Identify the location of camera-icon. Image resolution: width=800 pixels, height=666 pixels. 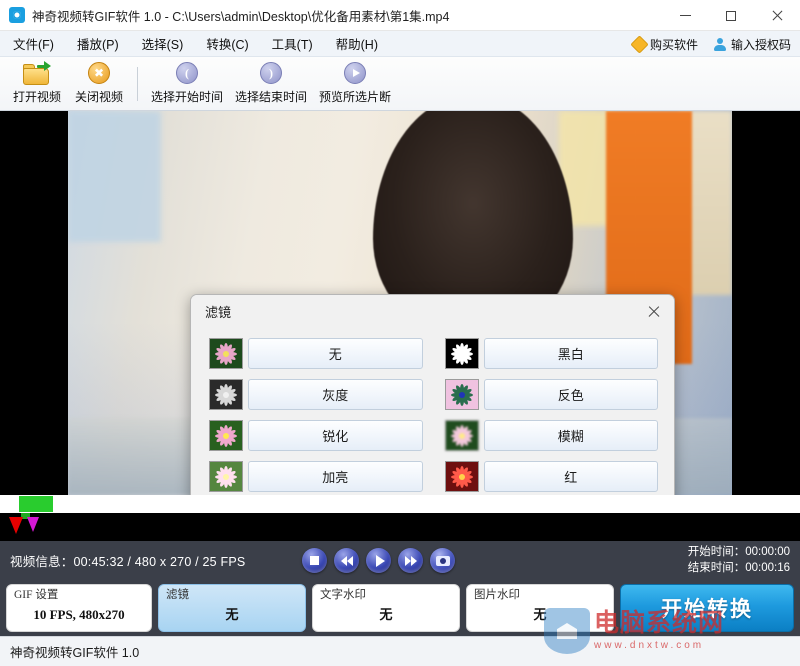
(442, 560).